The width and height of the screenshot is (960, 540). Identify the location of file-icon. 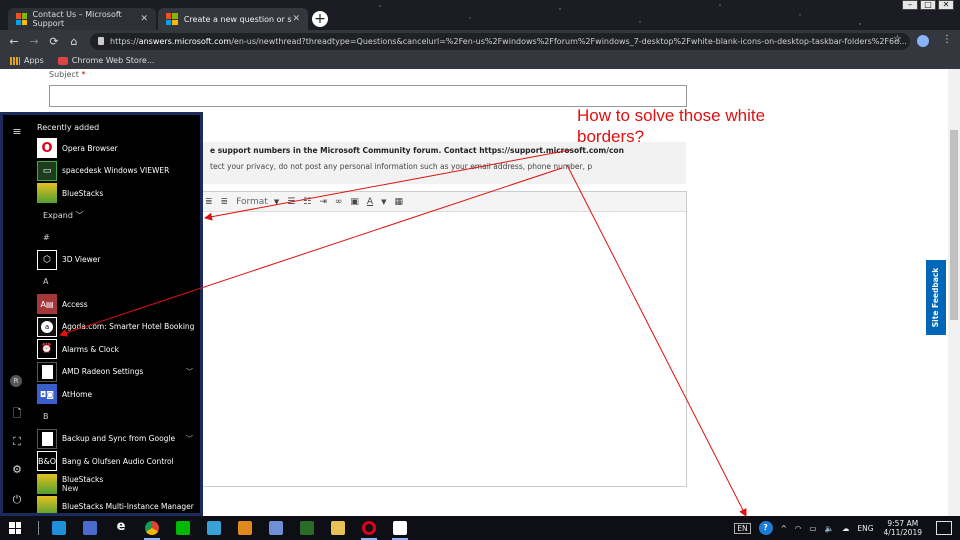
(214, 528).